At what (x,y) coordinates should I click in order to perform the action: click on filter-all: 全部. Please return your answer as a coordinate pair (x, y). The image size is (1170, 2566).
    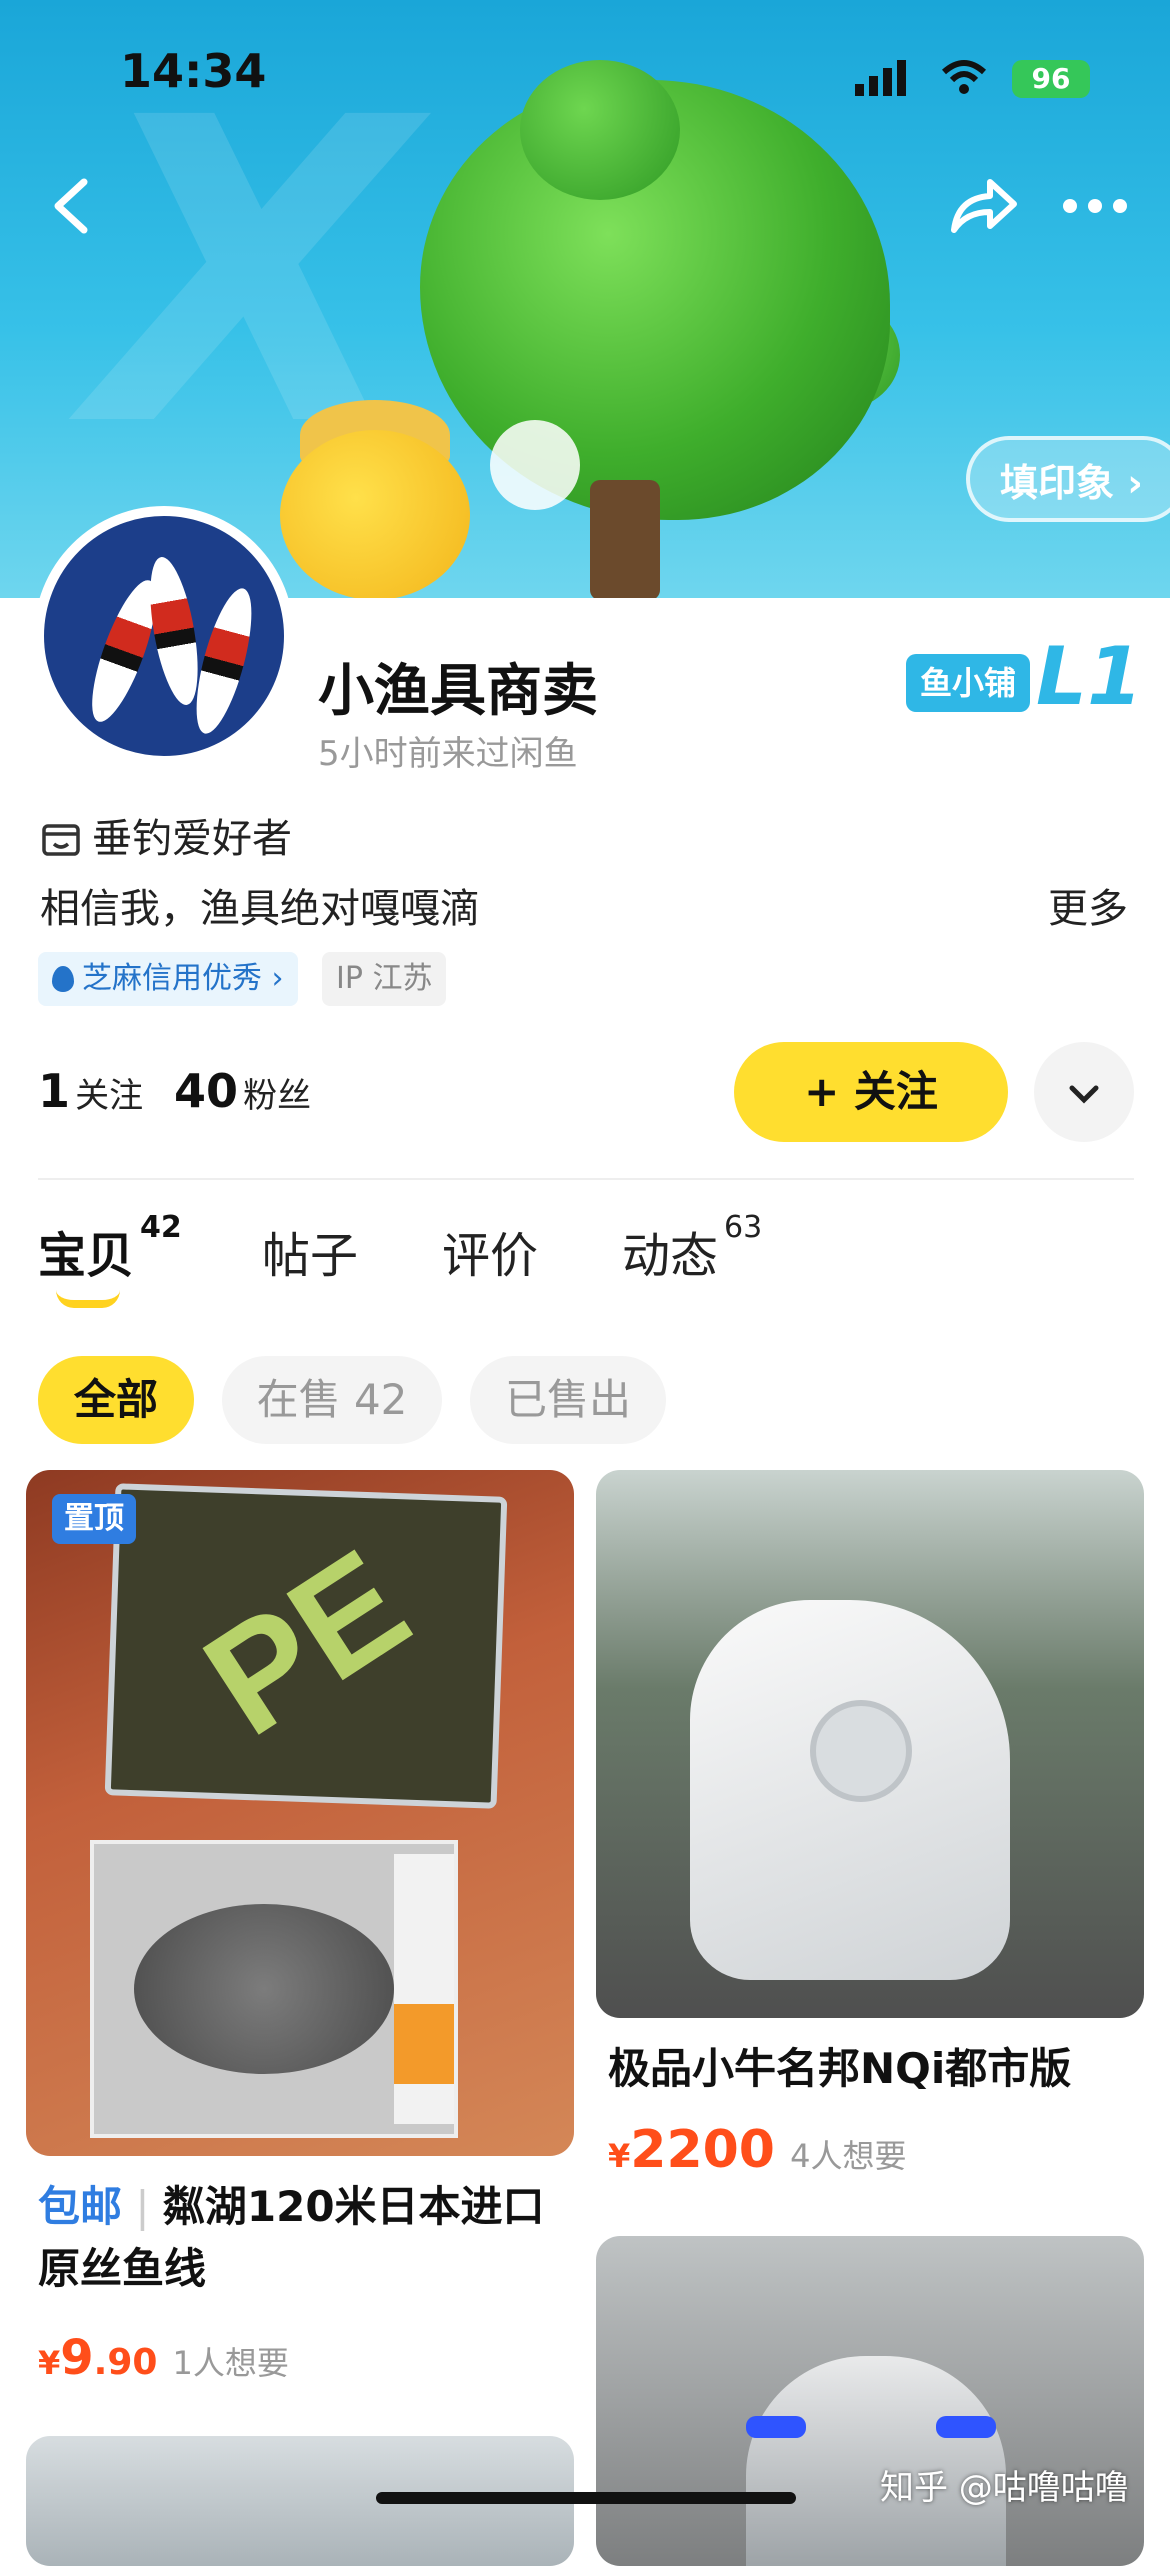
    Looking at the image, I should click on (116, 1400).